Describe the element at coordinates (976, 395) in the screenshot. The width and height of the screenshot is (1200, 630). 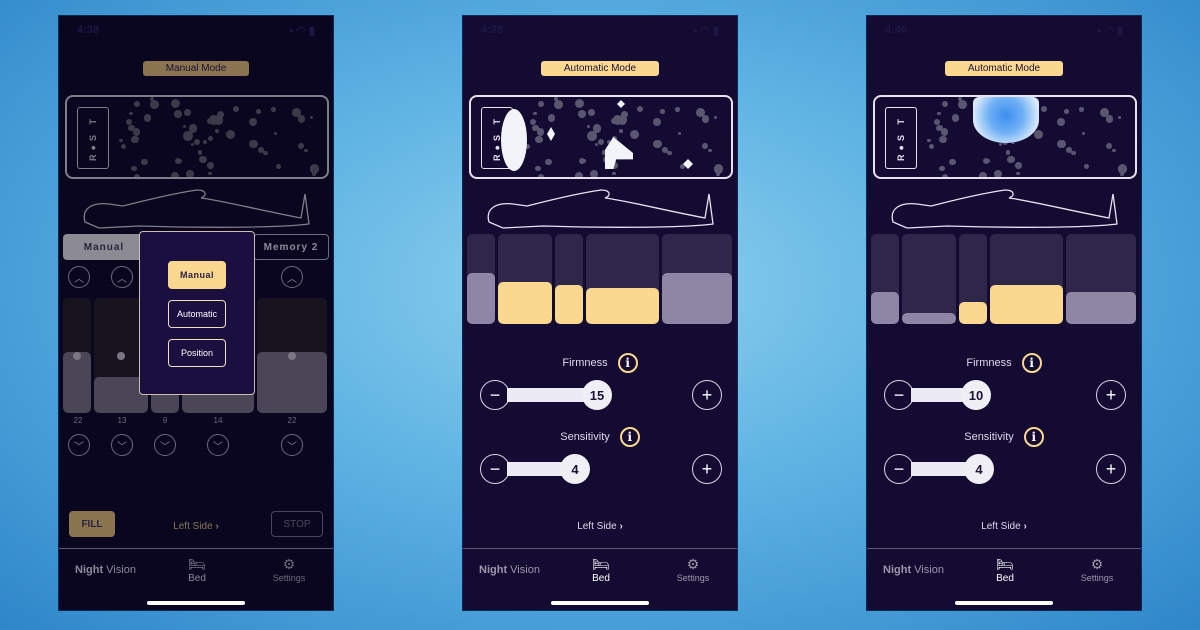
I see `firmness-slider-knob: 10` at that location.